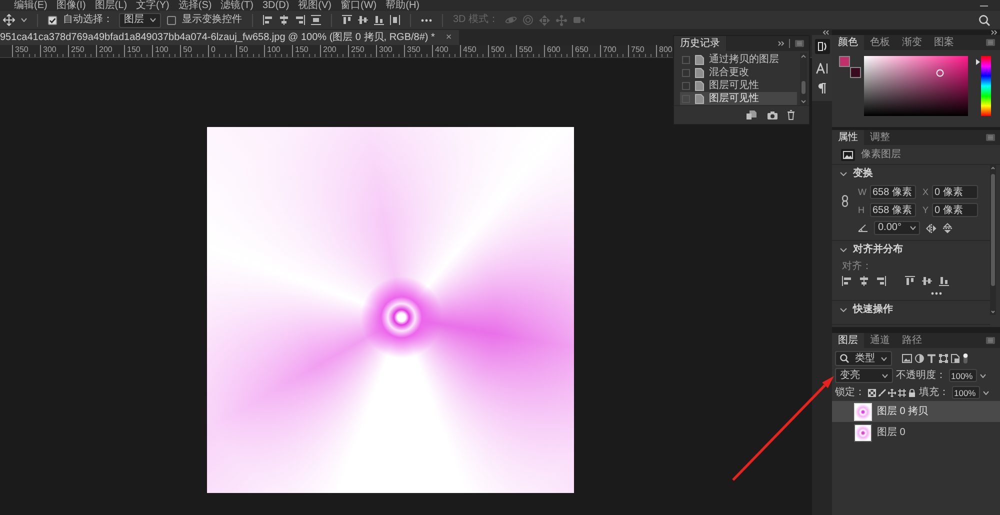  What do you see at coordinates (822, 88) in the screenshot?
I see `paragraph-icon` at bounding box center [822, 88].